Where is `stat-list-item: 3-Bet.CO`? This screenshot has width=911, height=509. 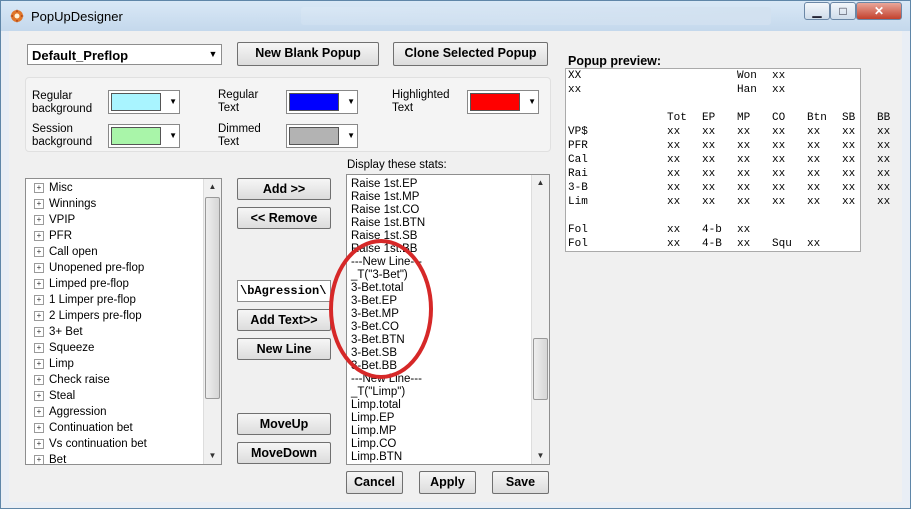
stat-list-item: 3-Bet.CO is located at coordinates (375, 327).